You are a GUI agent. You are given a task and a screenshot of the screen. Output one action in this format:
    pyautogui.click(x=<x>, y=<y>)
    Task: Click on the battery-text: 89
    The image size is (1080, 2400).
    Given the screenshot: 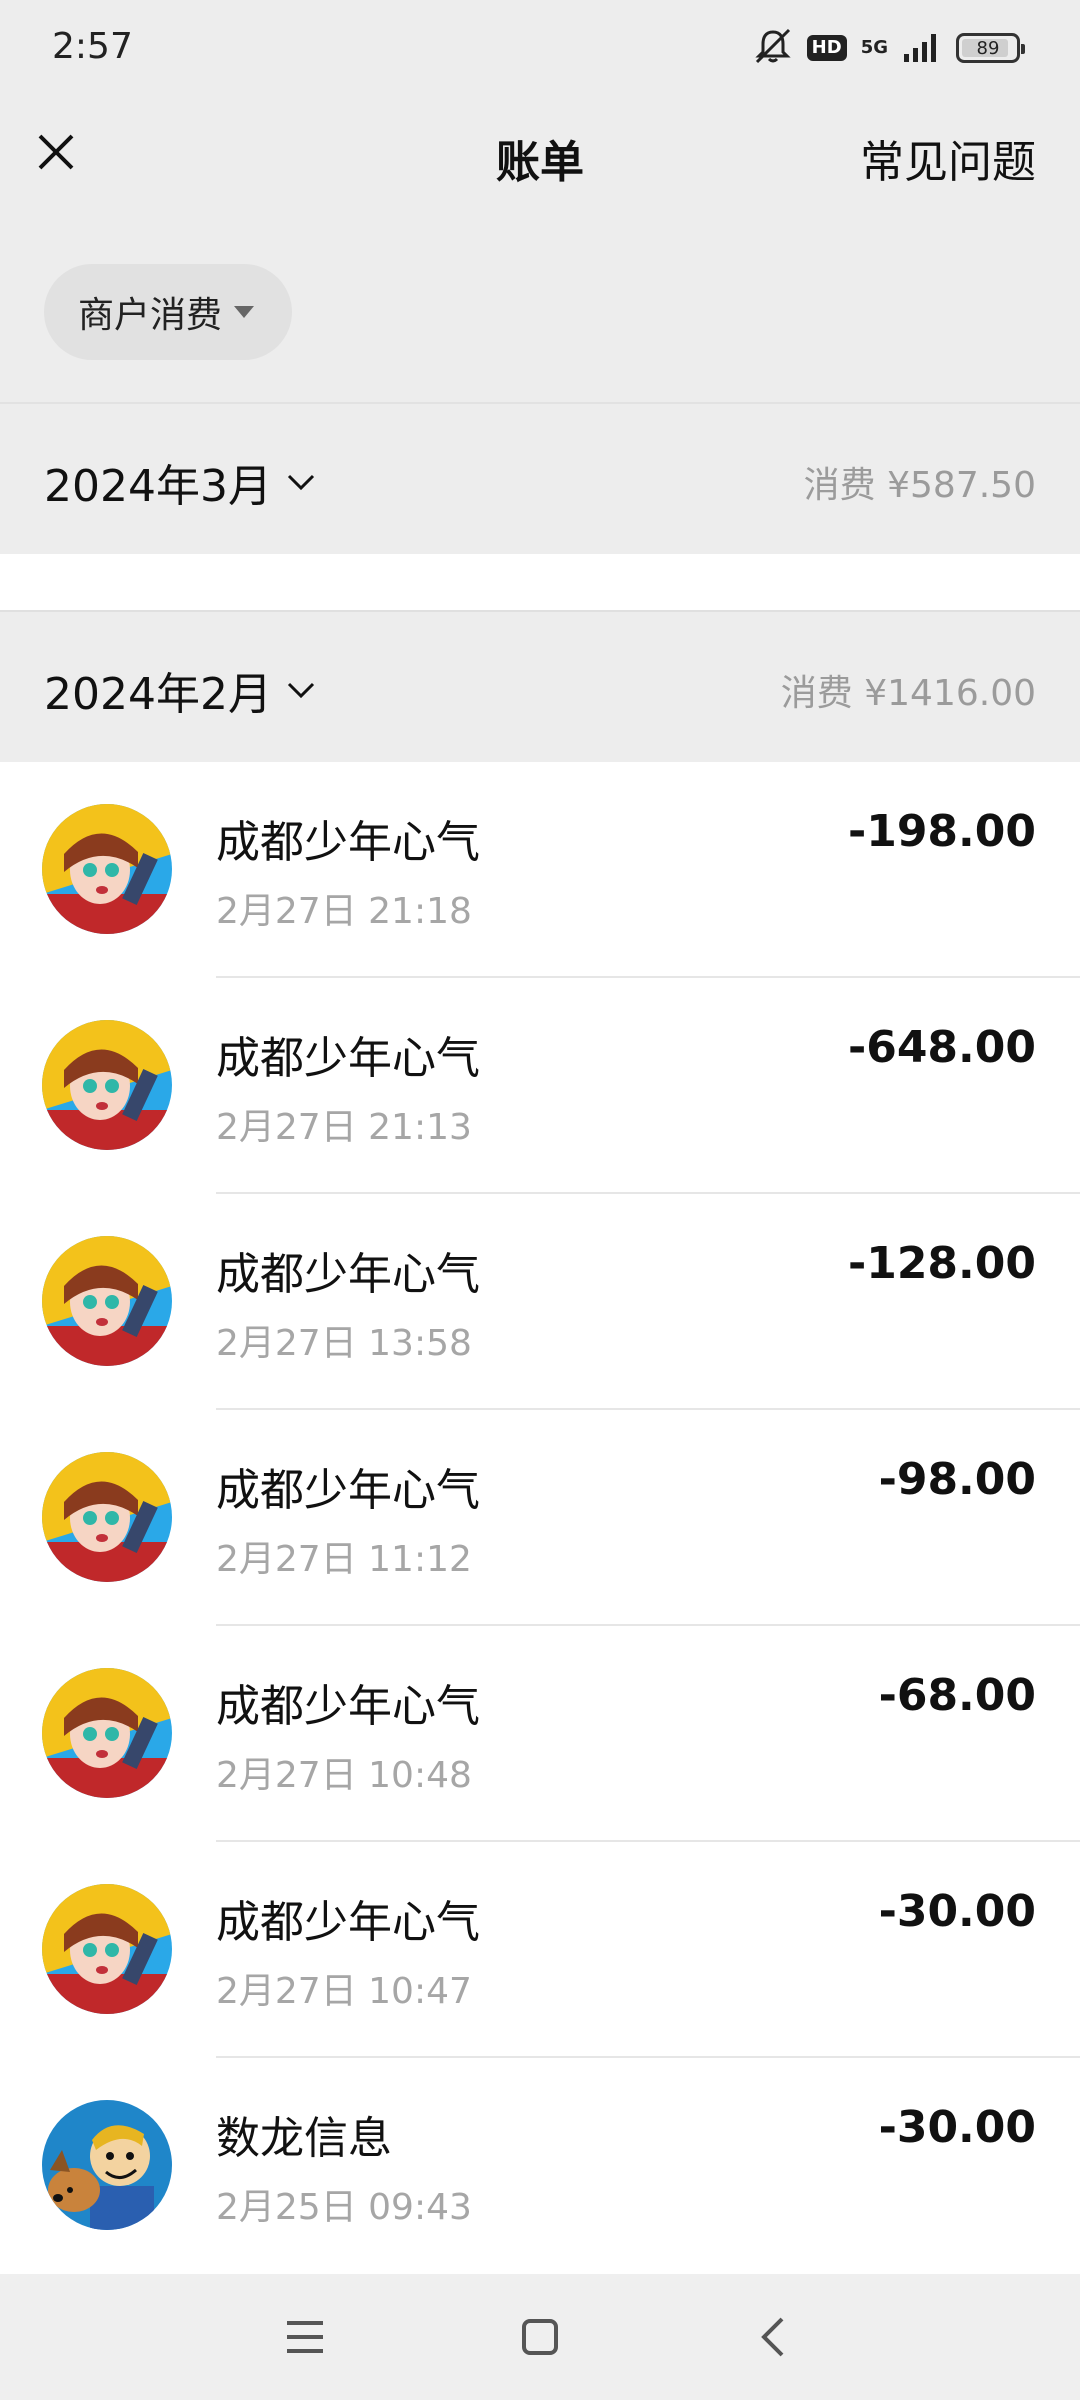 What is the action you would take?
    pyautogui.click(x=988, y=48)
    